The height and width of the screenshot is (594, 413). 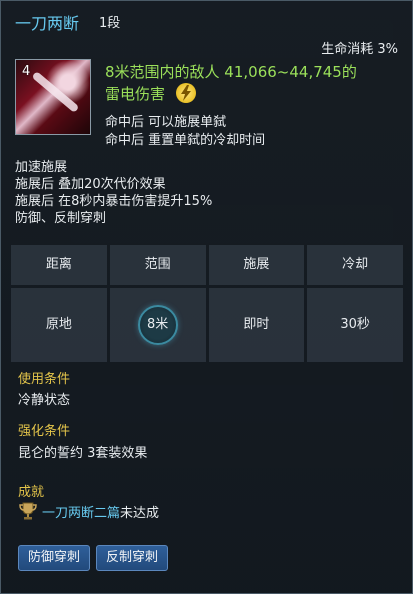 I want to click on usage-condition-text: 冷静状态, so click(x=44, y=400).